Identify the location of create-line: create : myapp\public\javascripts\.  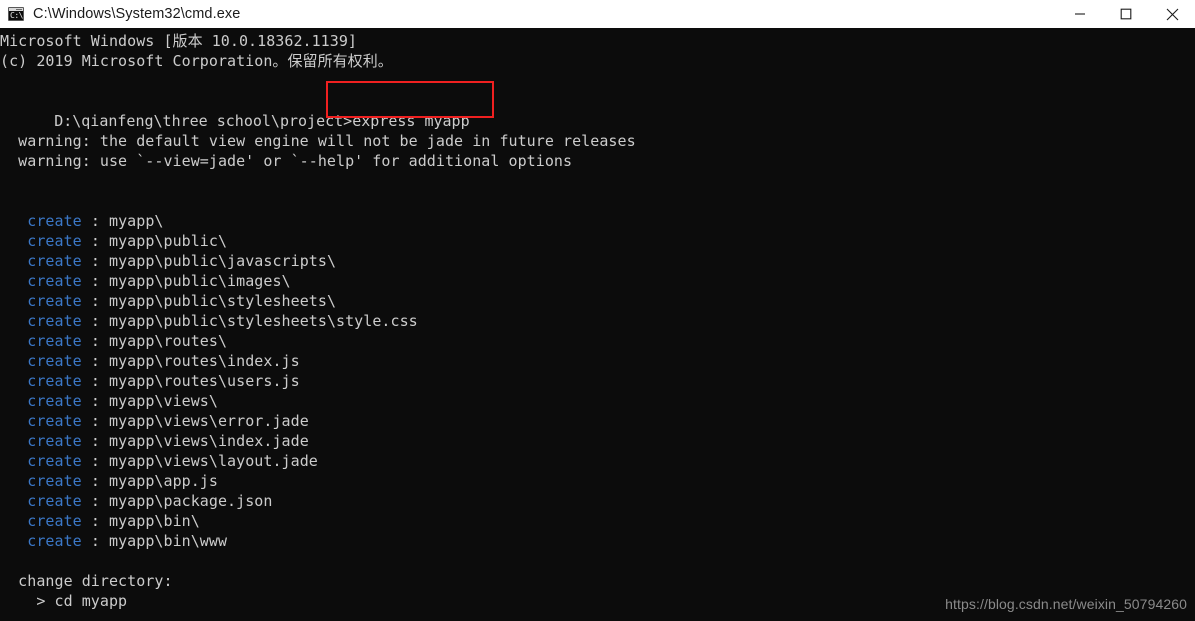
(597, 261).